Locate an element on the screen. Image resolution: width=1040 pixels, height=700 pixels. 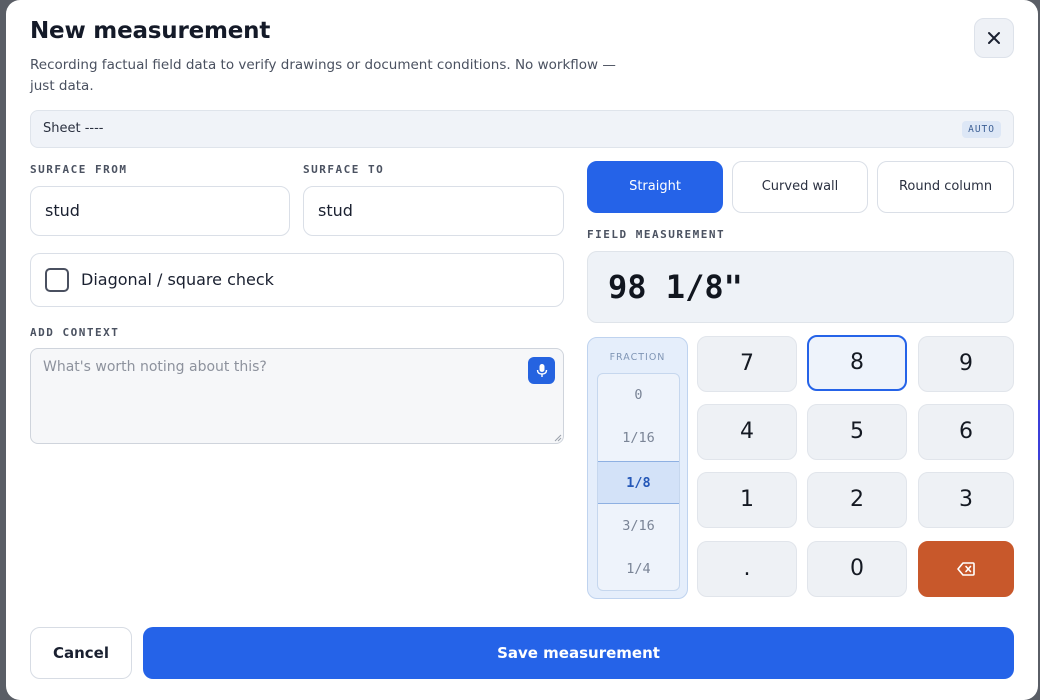
tab-round-column: Round column is located at coordinates (945, 187).